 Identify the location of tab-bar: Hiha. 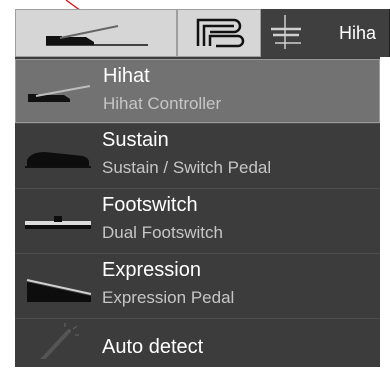
(202, 33).